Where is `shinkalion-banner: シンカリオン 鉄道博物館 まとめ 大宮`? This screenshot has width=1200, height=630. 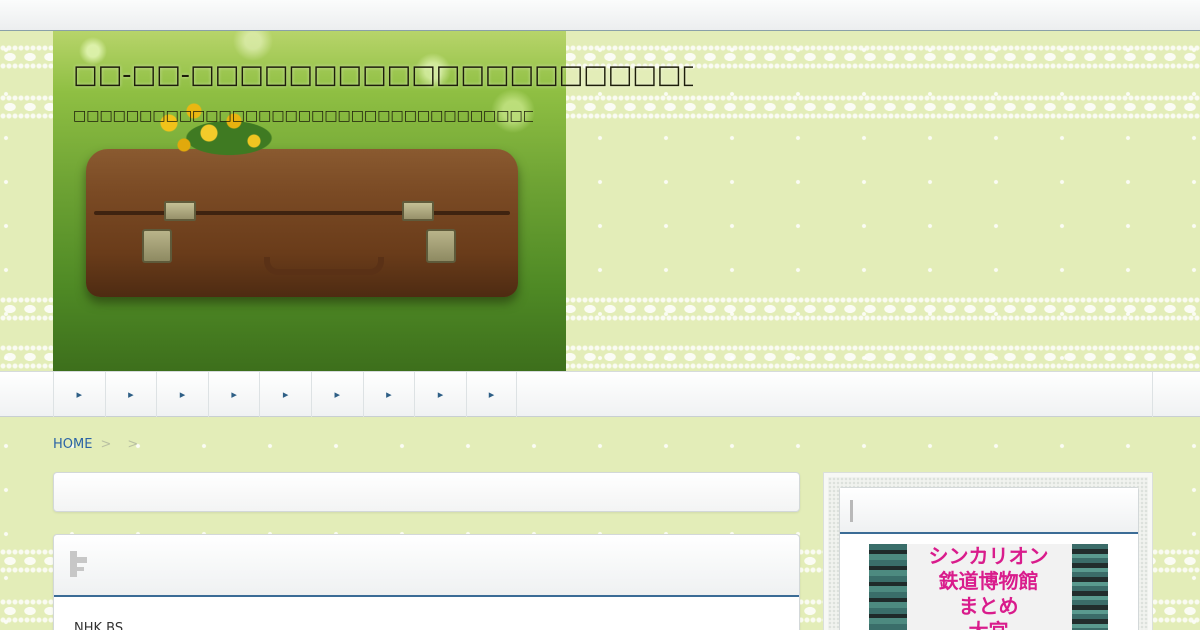
shinkalion-banner: シンカリオン 鉄道博物館 まとめ 大宮 is located at coordinates (988, 587).